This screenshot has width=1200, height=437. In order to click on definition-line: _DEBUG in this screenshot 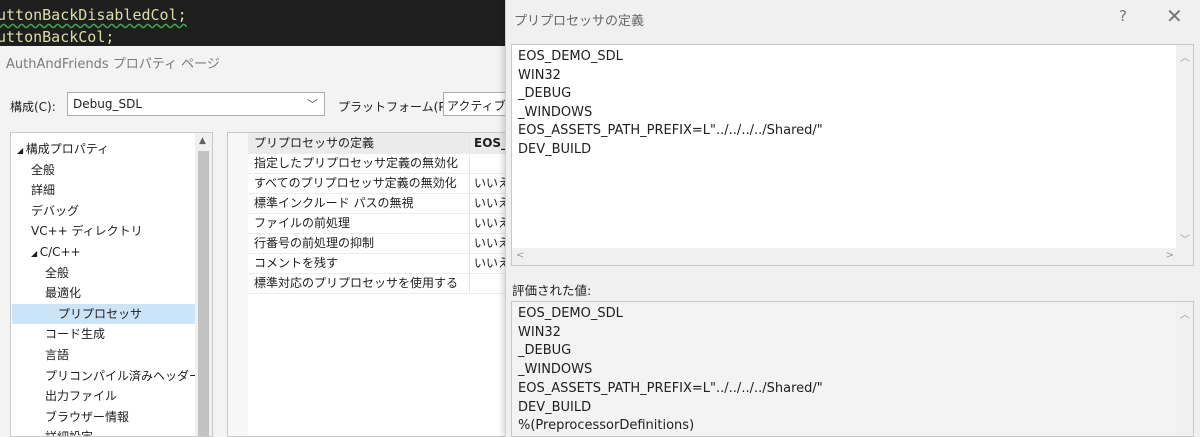, I will do `click(545, 94)`.